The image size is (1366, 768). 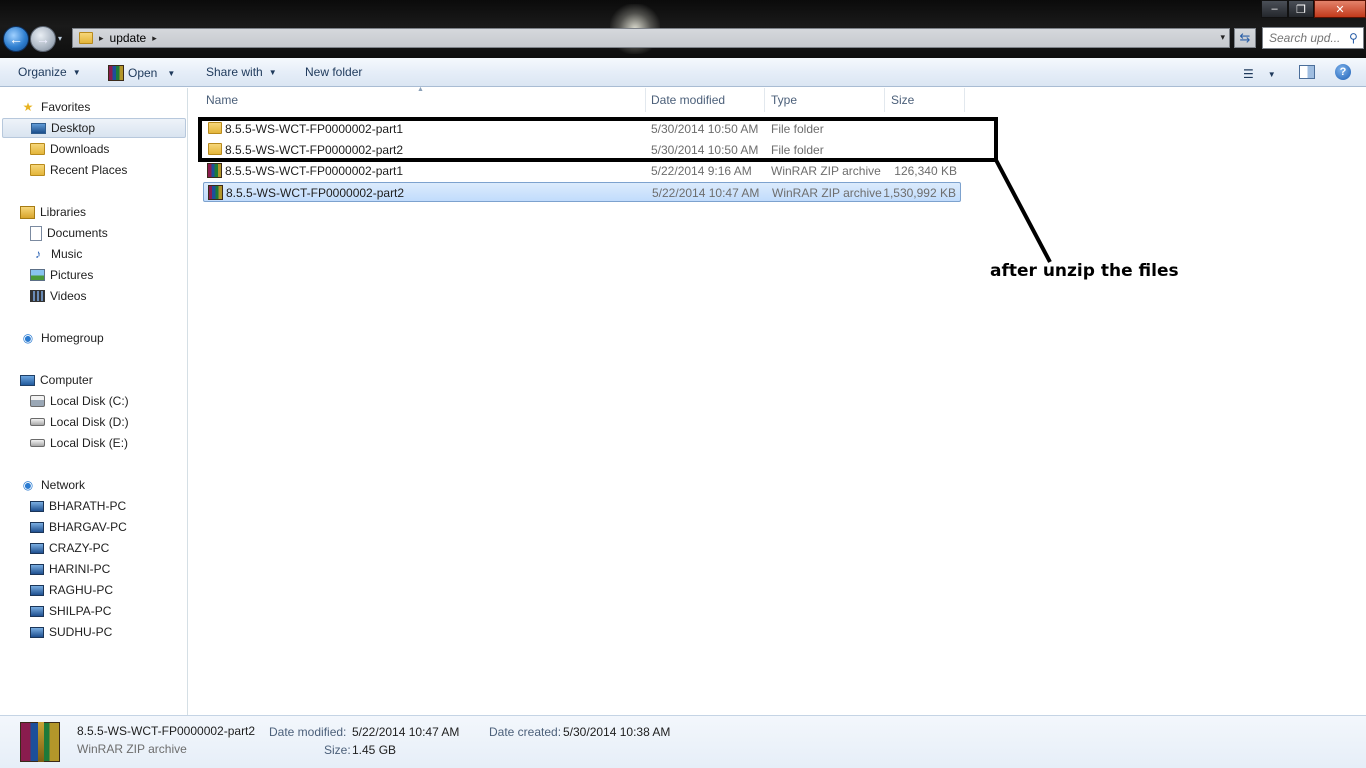 I want to click on libraries-icon, so click(x=27, y=212).